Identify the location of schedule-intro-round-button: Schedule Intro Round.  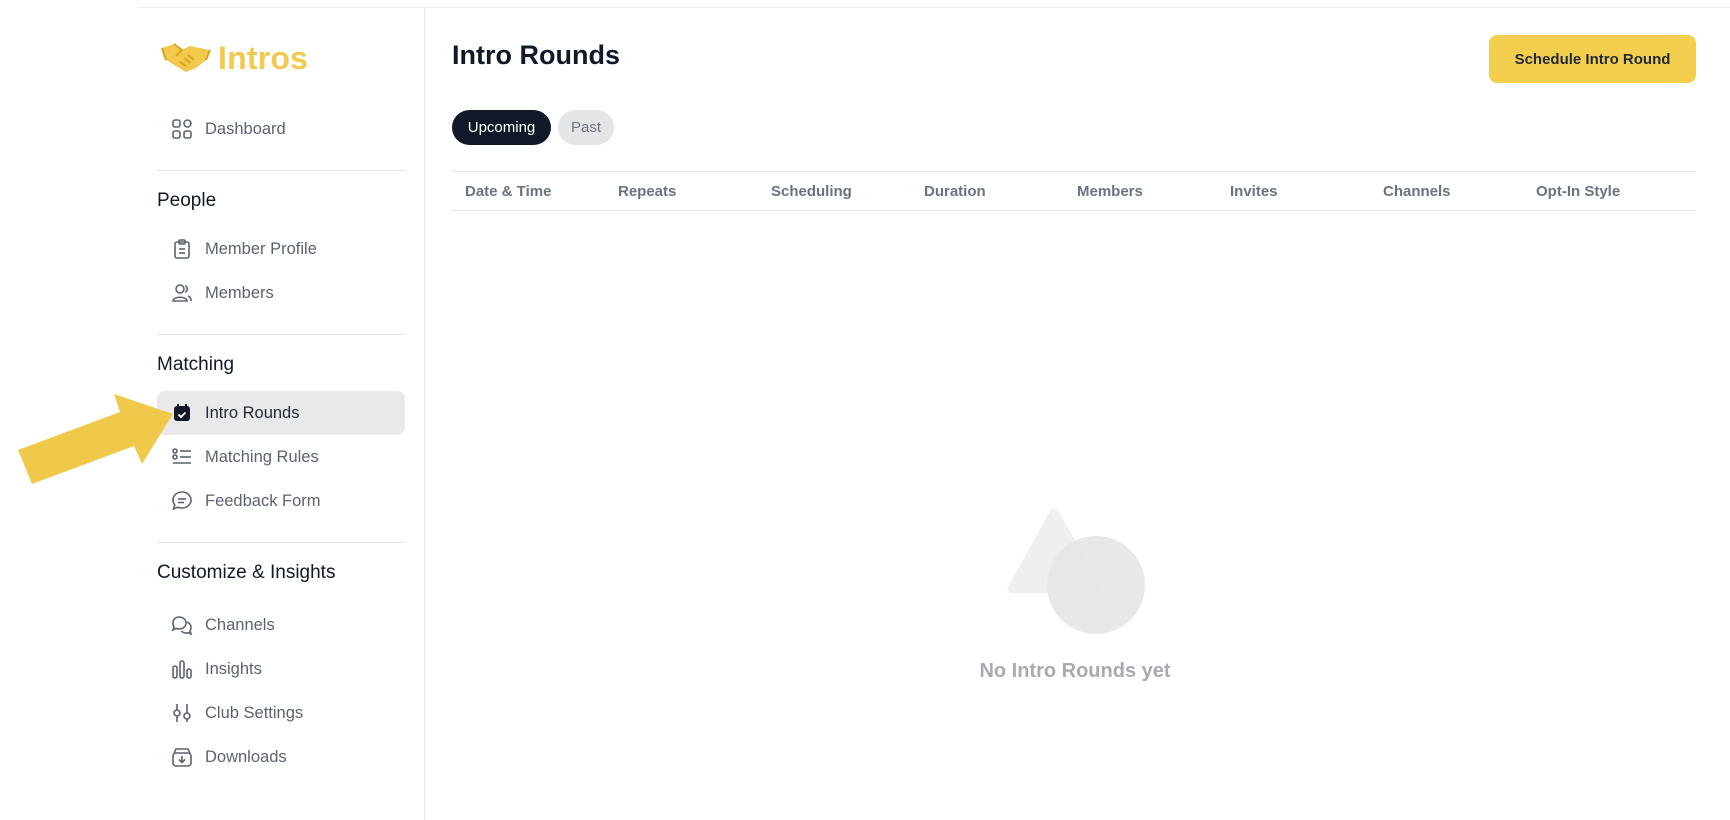
(1592, 59).